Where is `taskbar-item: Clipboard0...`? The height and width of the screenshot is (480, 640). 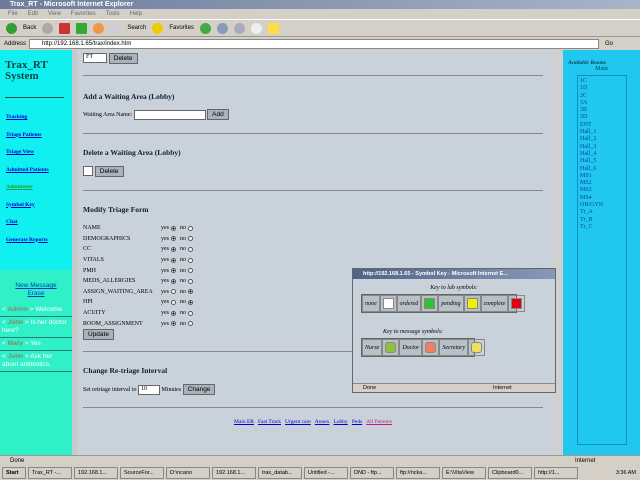
taskbar-item: Clipboard0... is located at coordinates (510, 473).